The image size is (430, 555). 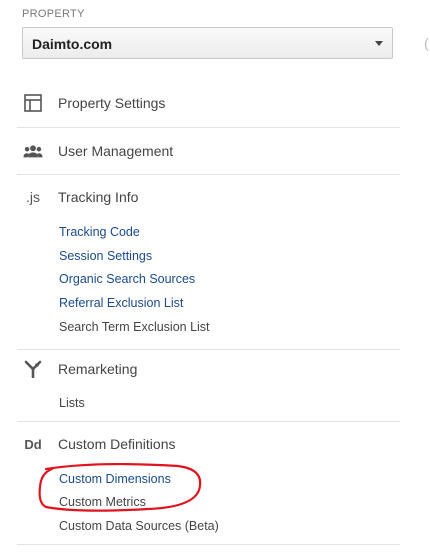 I want to click on custom-dimensions-link: Custom Dimensions, so click(x=115, y=479).